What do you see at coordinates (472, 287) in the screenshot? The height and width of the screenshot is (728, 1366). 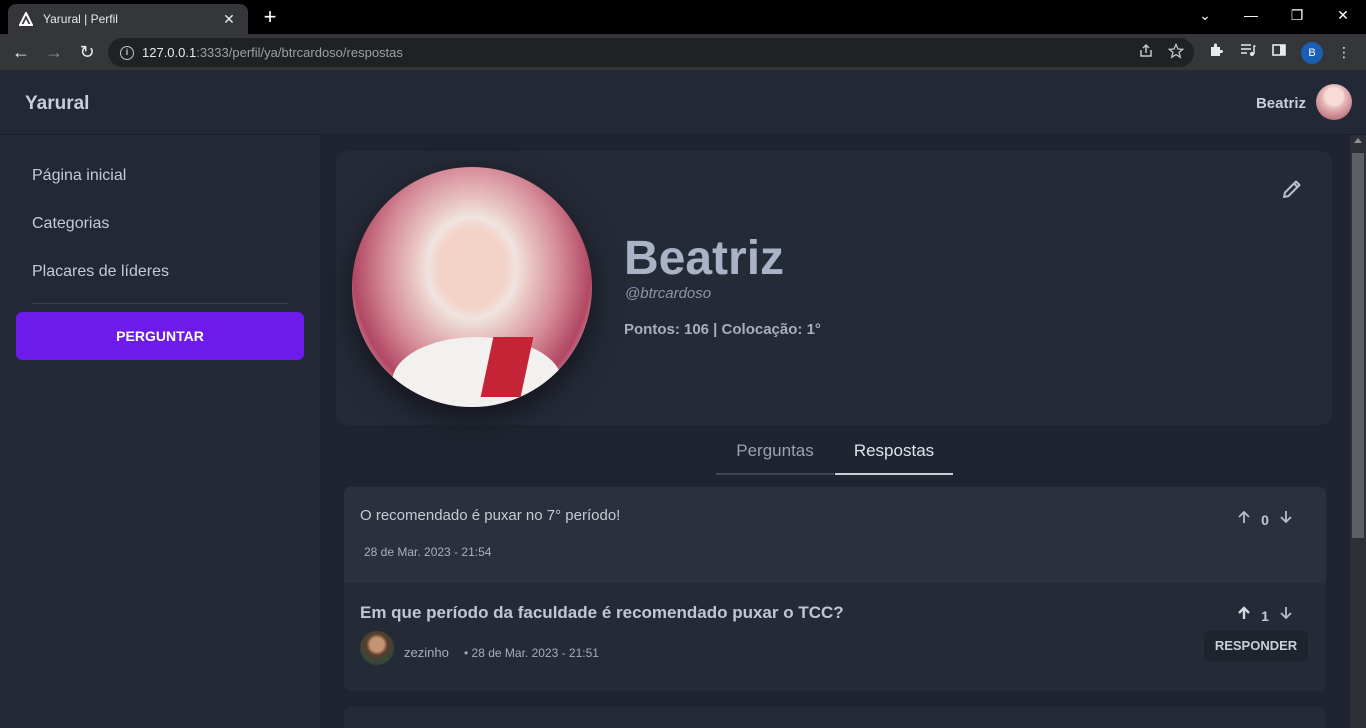 I see `profile-photo` at bounding box center [472, 287].